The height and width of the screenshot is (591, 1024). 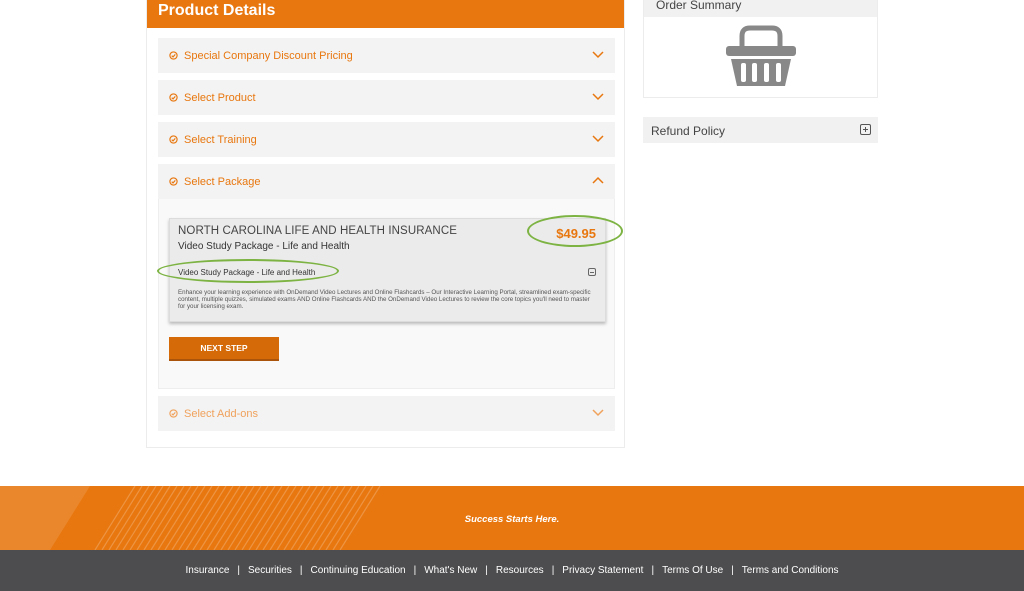 I want to click on order-summary-title: Order Summary, so click(x=760, y=8).